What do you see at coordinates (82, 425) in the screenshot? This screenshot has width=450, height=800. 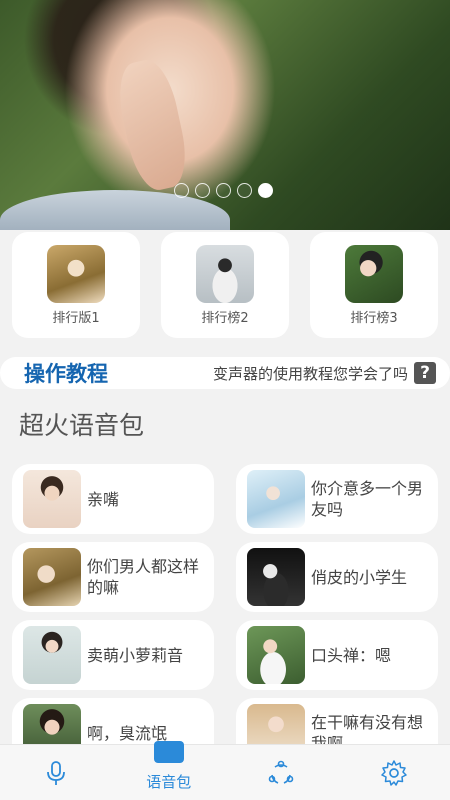 I see `section-title: 超火语音包` at bounding box center [82, 425].